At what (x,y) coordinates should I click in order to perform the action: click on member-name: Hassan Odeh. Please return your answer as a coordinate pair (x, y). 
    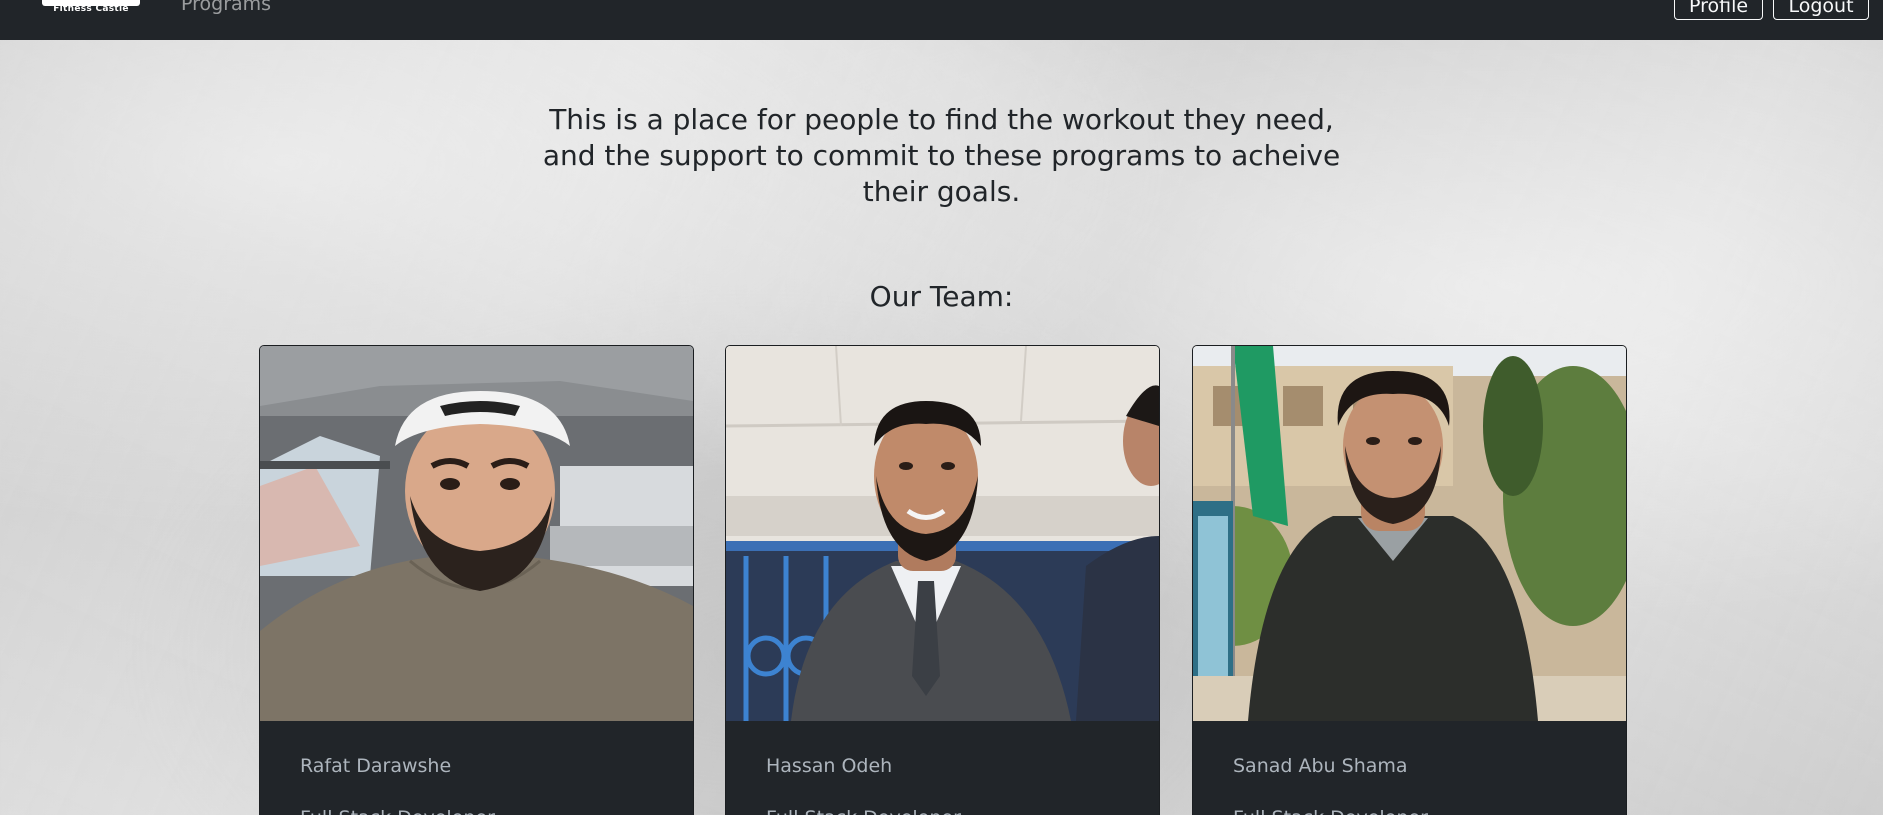
    Looking at the image, I should click on (829, 766).